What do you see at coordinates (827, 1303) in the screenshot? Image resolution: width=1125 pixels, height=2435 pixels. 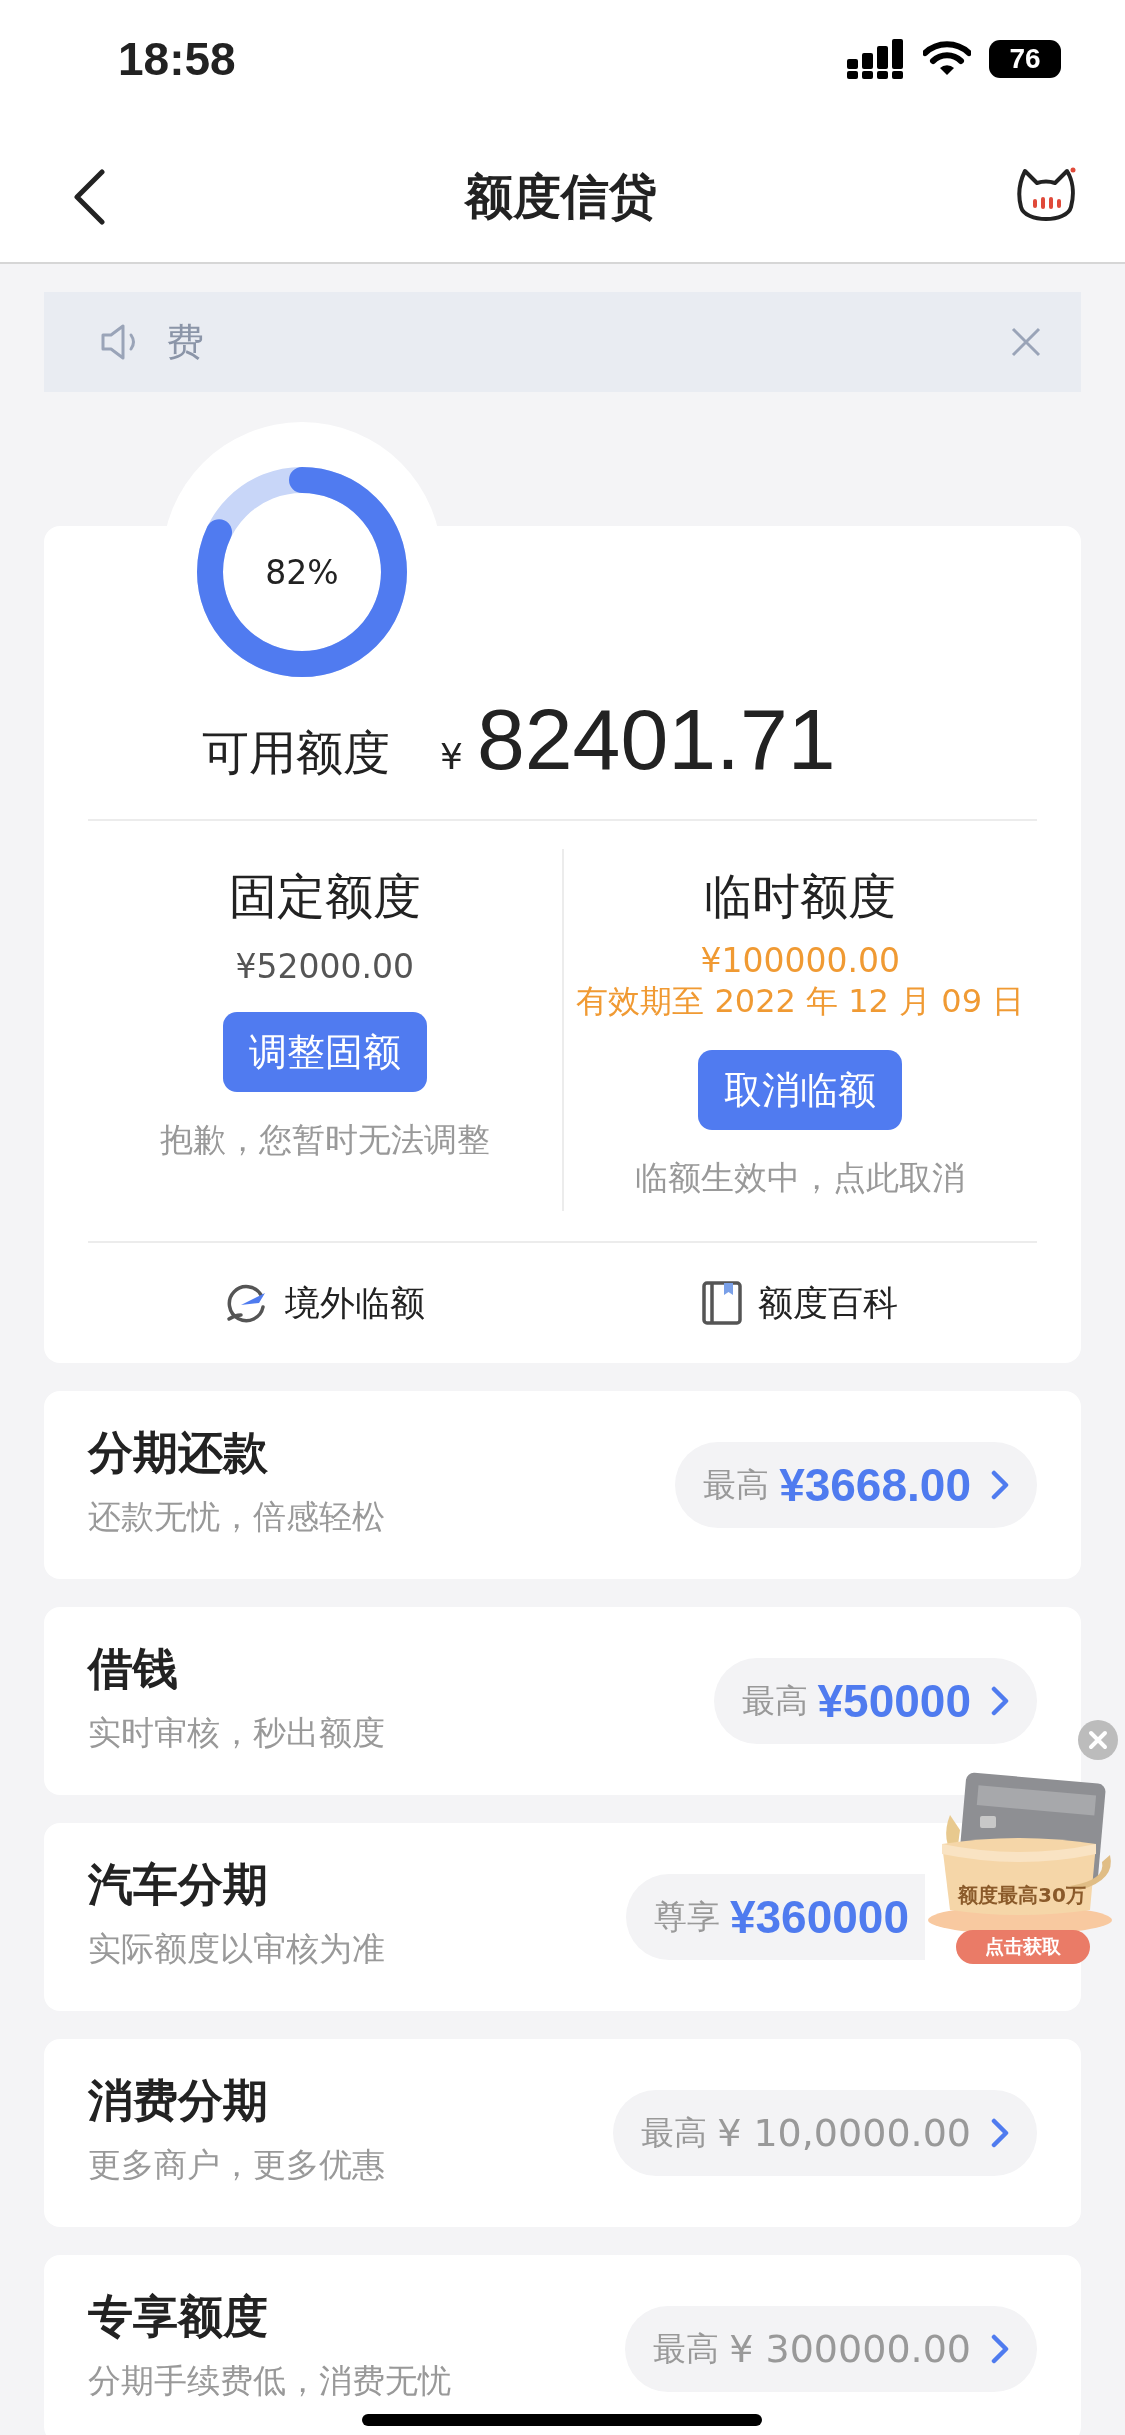 I see `link-text: 额度百科` at bounding box center [827, 1303].